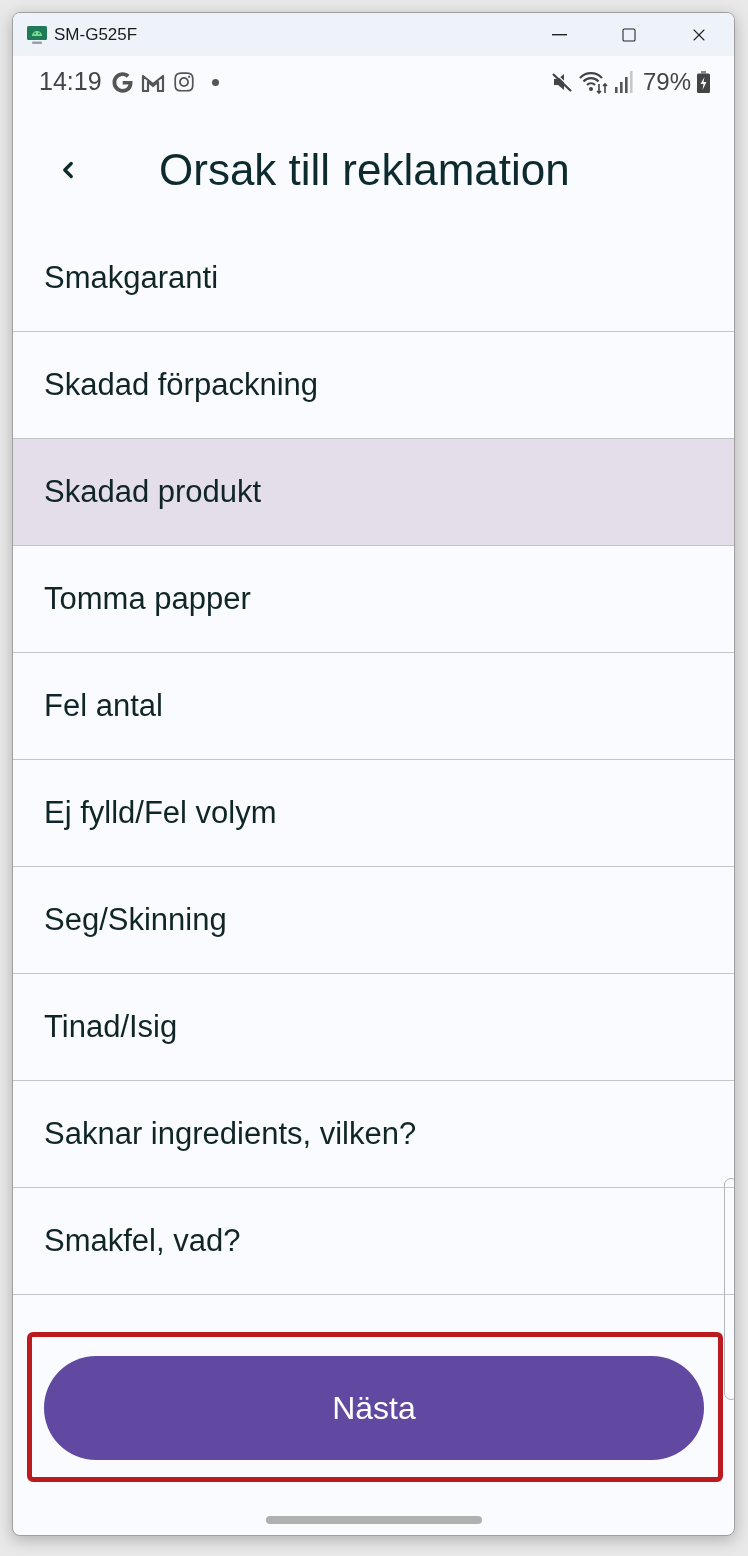 This screenshot has height=1556, width=748. What do you see at coordinates (122, 82) in the screenshot?
I see `g-logo-icon` at bounding box center [122, 82].